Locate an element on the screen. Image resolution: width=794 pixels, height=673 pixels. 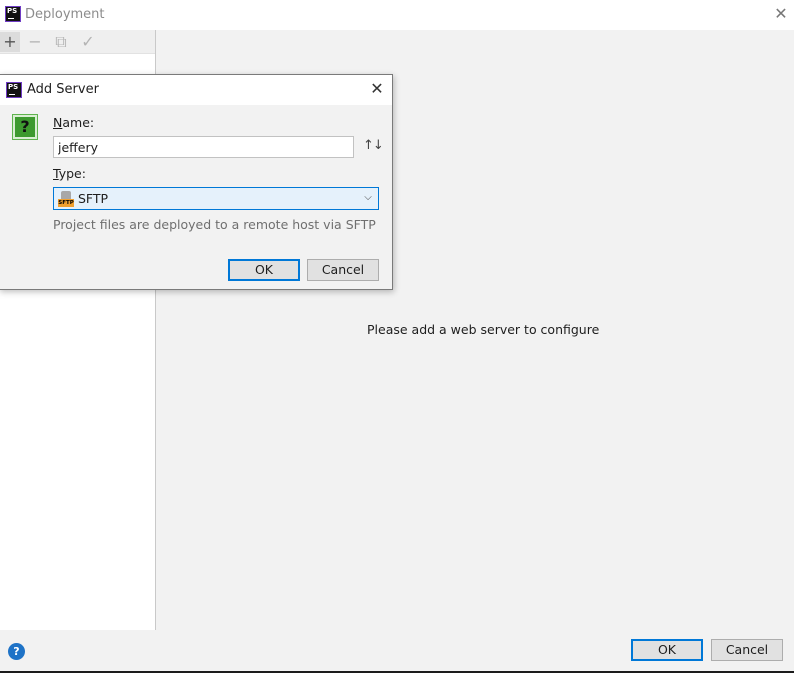
dialog-title: Add Server is located at coordinates (63, 89).